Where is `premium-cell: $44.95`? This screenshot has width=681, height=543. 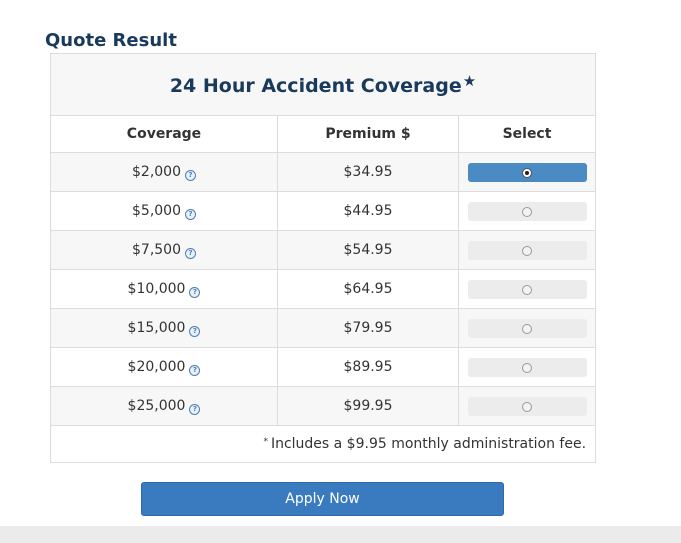
premium-cell: $44.95 is located at coordinates (368, 211).